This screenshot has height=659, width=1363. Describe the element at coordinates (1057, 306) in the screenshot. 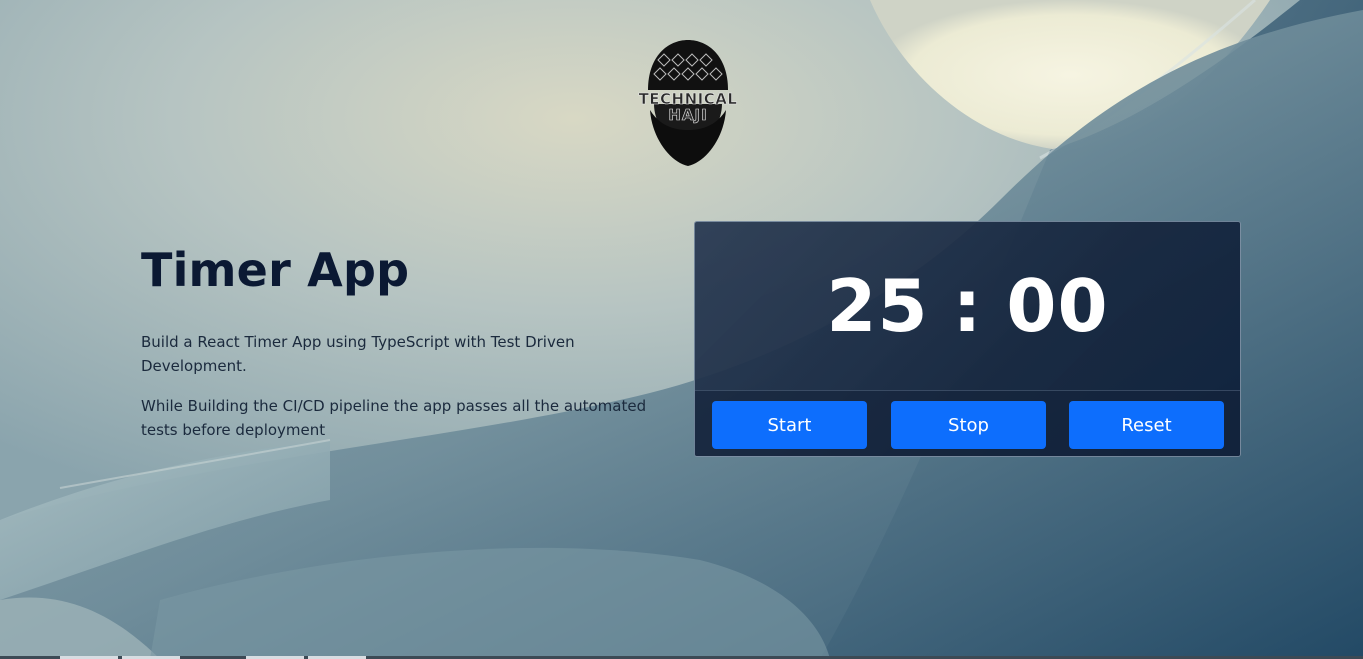

I see `timer-seconds: 00` at that location.